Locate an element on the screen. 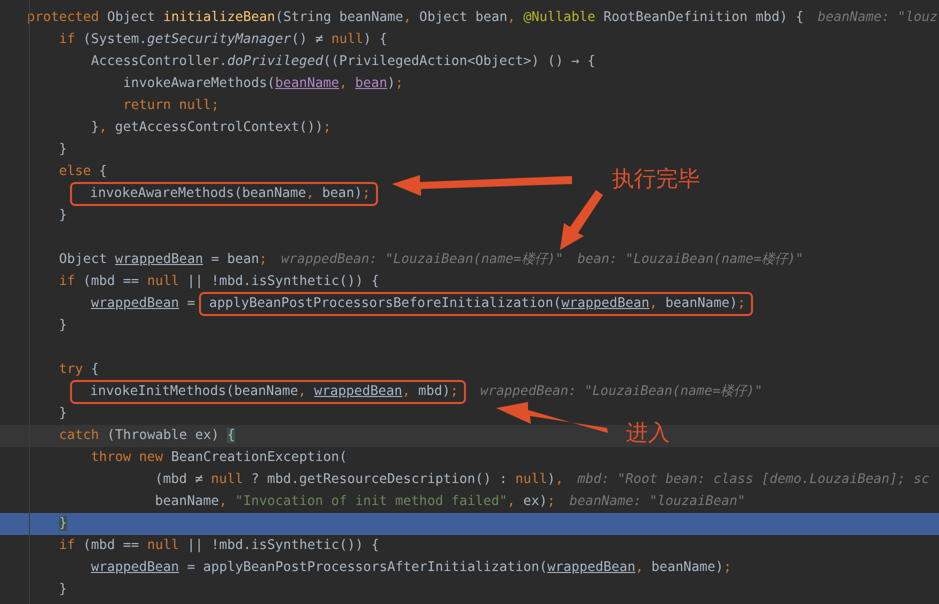 The image size is (939, 604). inline-debug-value: bean: "LouzaiBean(name=楼仔)" is located at coordinates (690, 260).